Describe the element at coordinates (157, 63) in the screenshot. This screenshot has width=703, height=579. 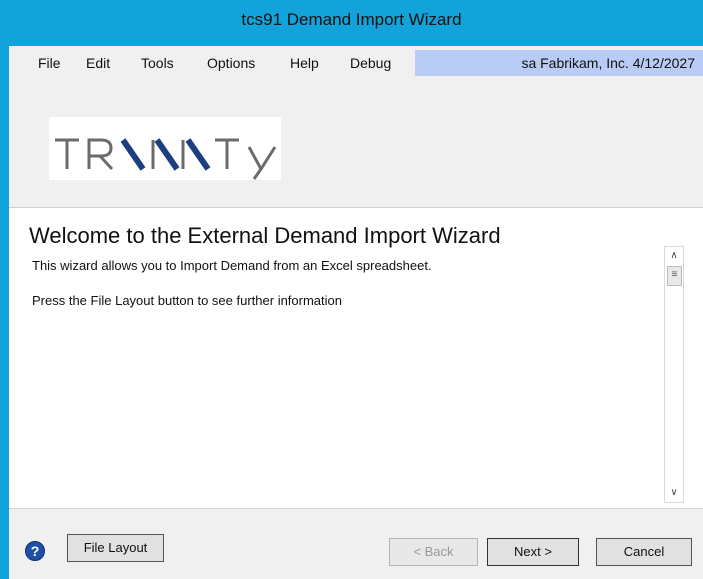
I see `menu-tools: Tools` at that location.